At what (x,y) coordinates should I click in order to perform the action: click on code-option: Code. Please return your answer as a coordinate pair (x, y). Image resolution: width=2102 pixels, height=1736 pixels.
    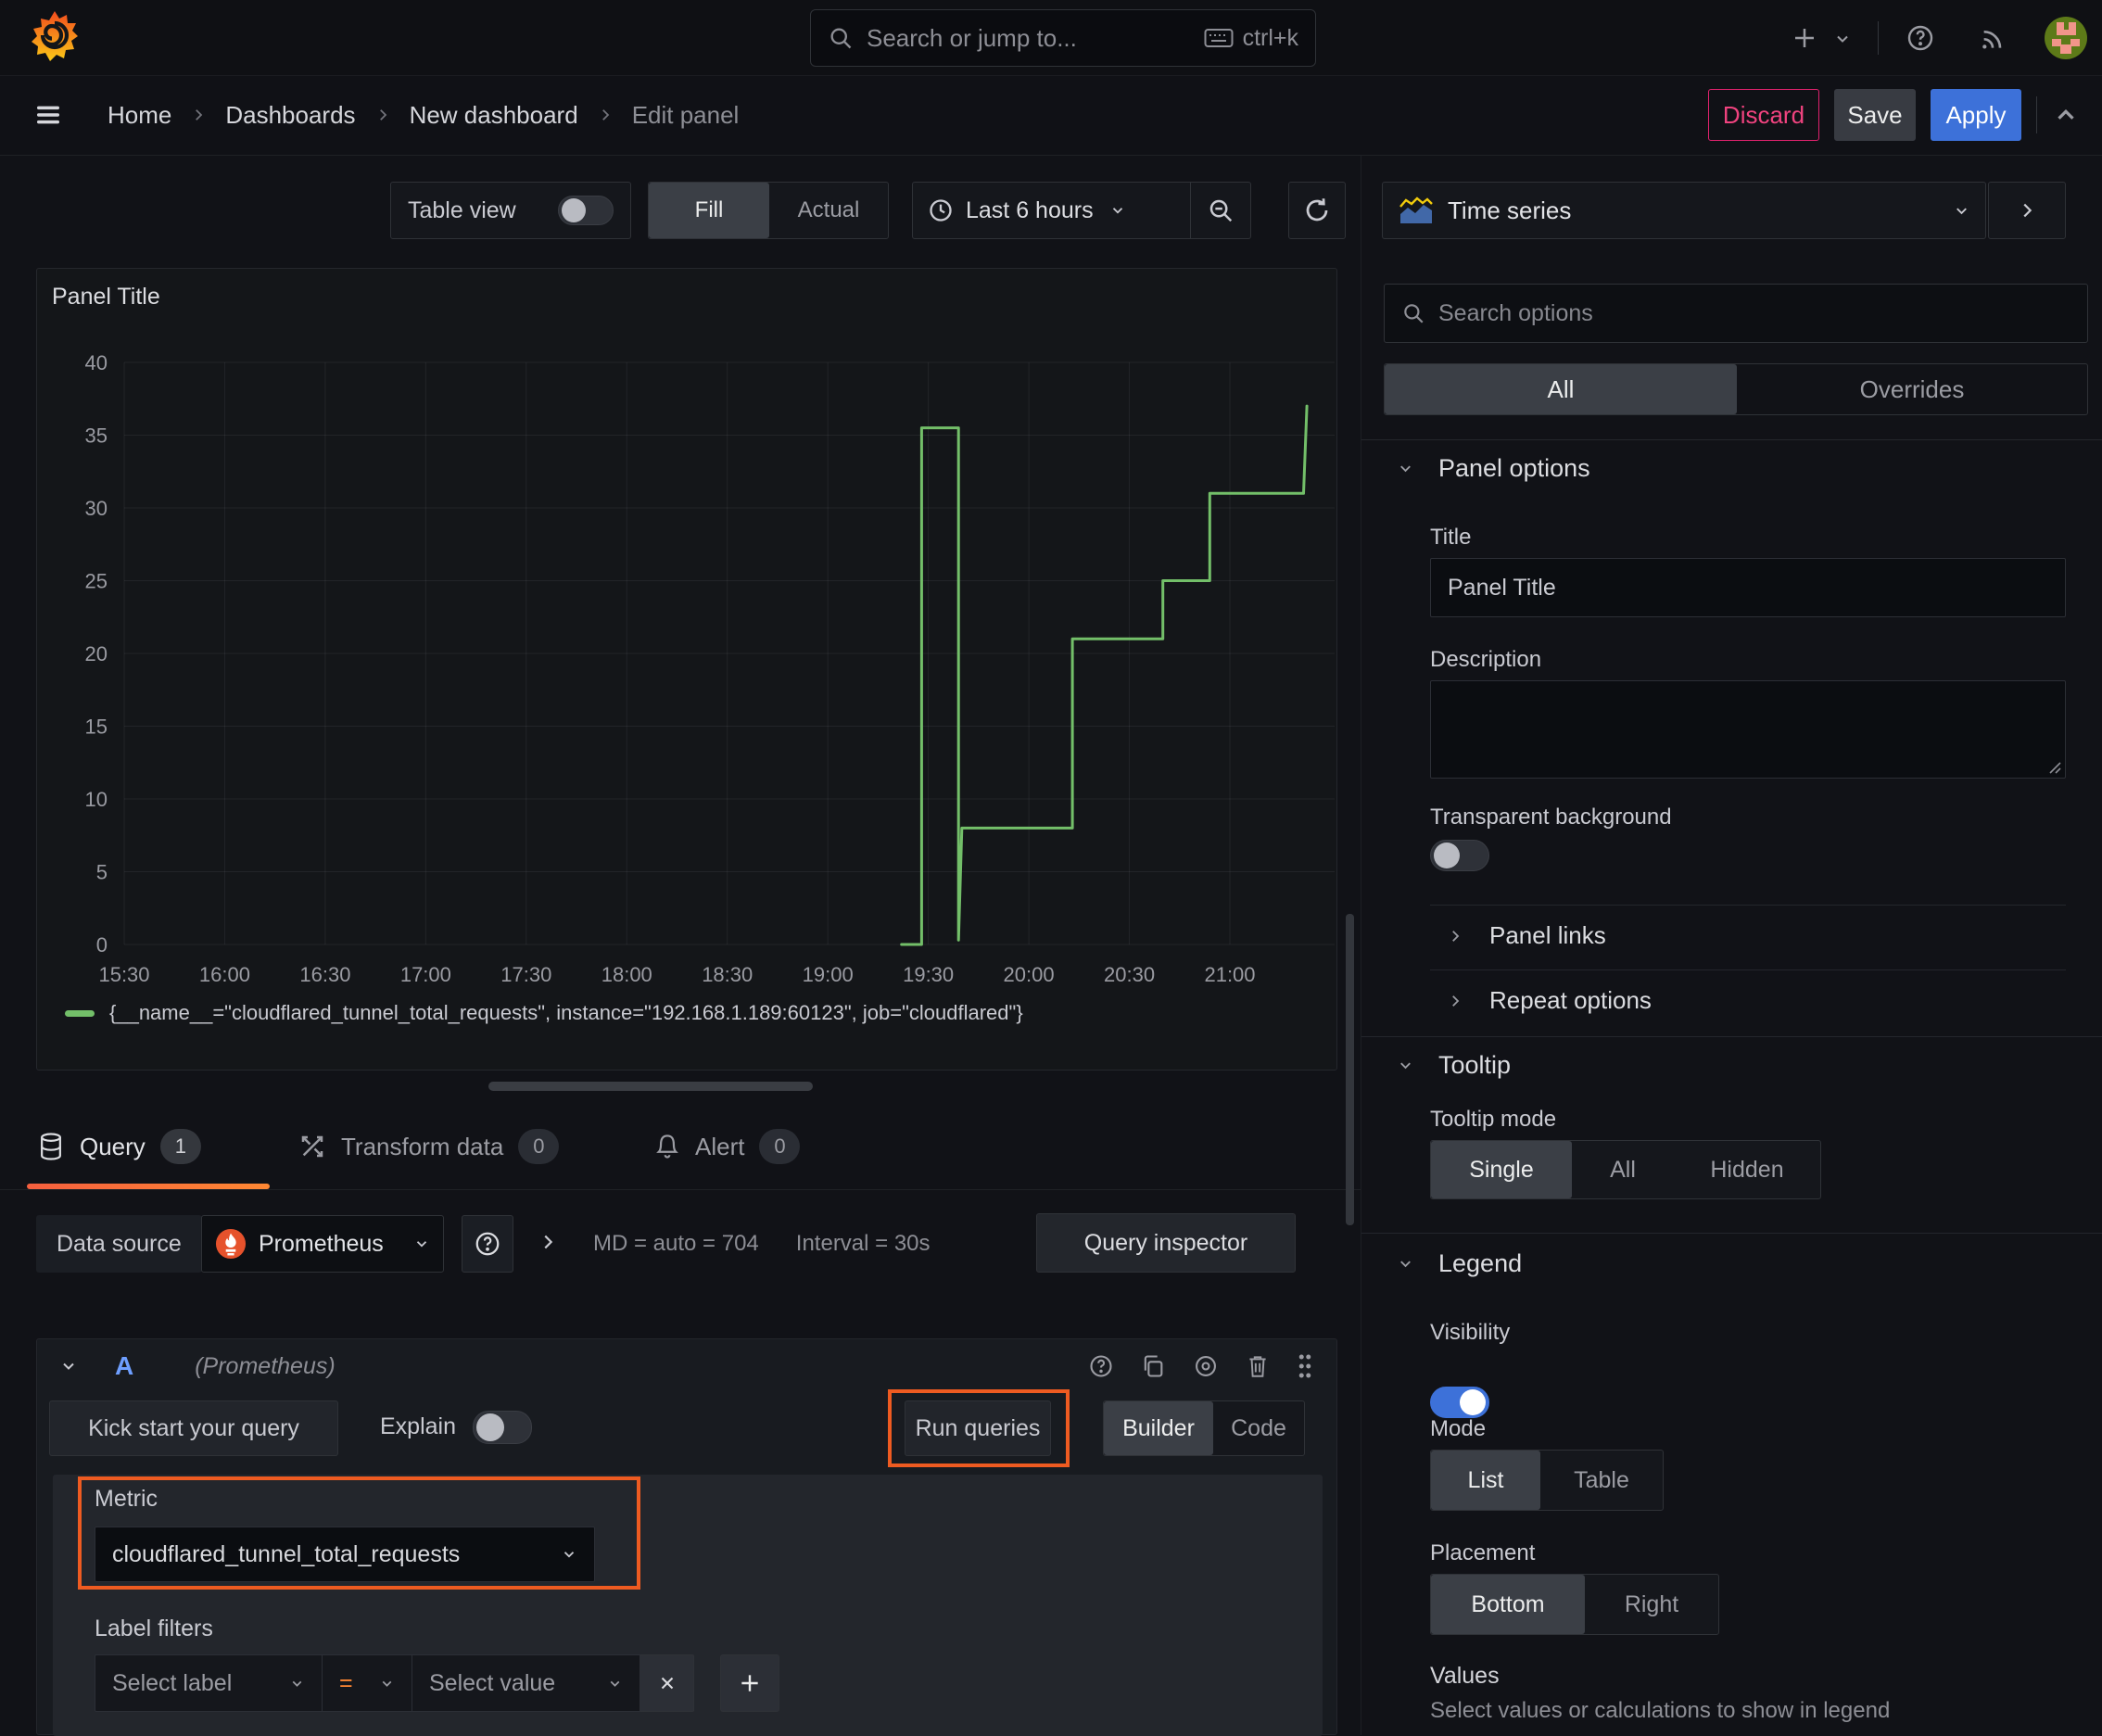
    Looking at the image, I should click on (1258, 1428).